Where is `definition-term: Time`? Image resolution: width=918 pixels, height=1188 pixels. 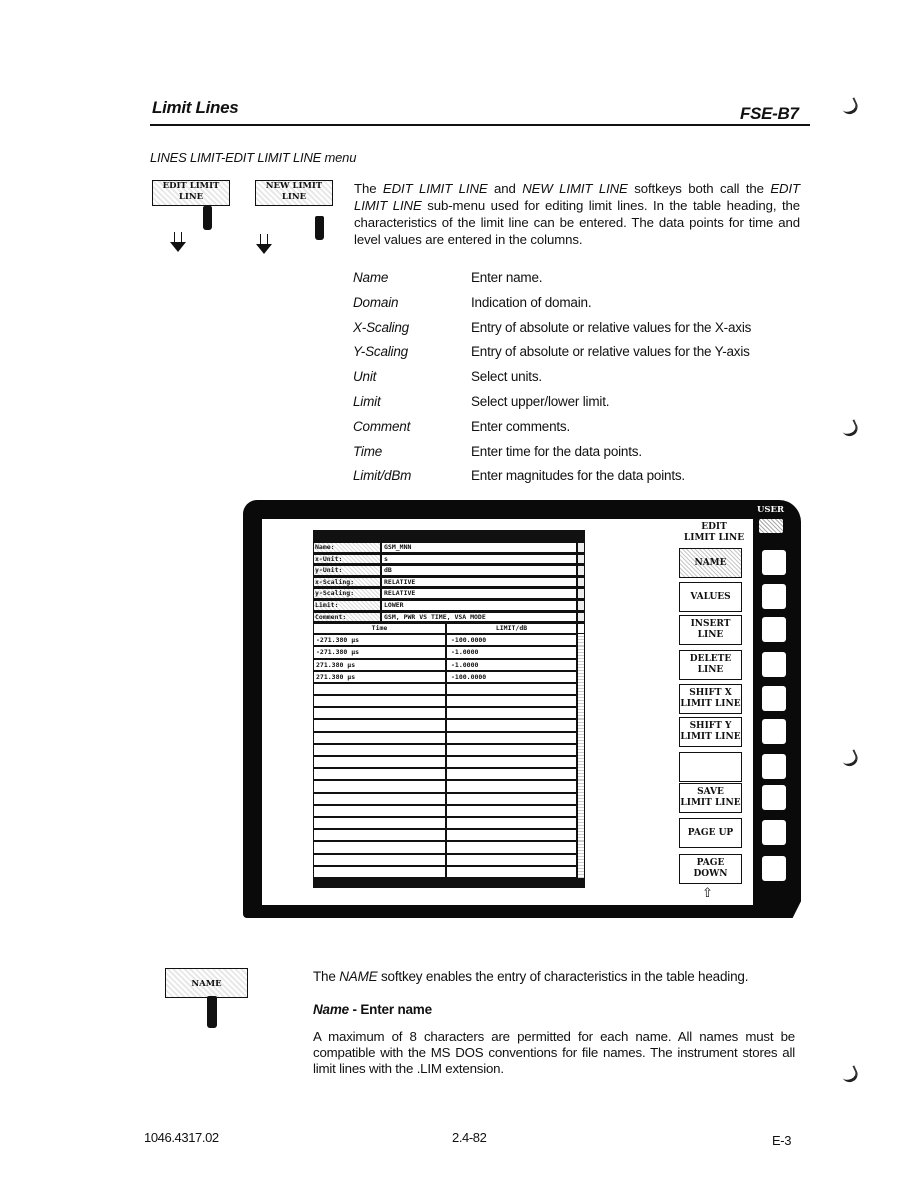
definition-term: Time is located at coordinates (368, 451).